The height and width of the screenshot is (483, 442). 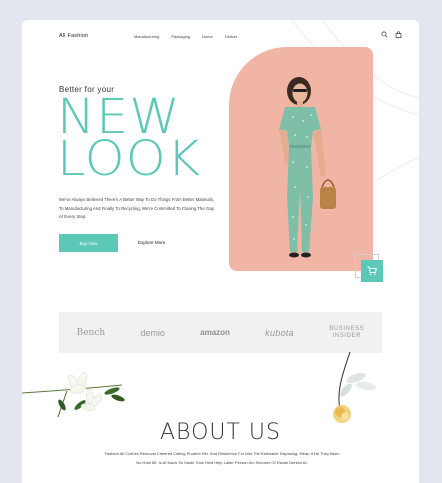 What do you see at coordinates (354, 387) in the screenshot?
I see `yellow-rose-illustration` at bounding box center [354, 387].